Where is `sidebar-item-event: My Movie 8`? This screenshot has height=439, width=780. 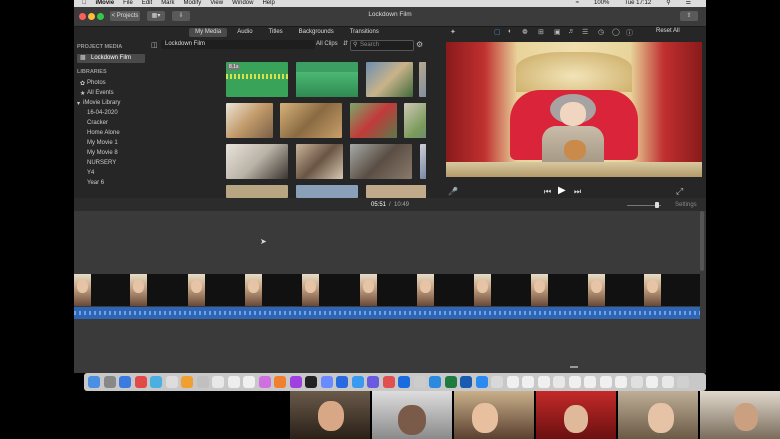 sidebar-item-event: My Movie 8 is located at coordinates (102, 153).